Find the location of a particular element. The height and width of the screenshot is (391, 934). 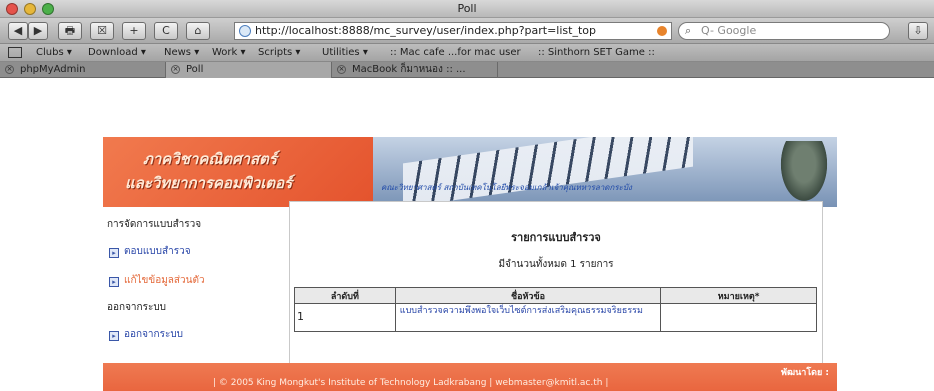

tab-label: phpMyAdmin is located at coordinates (53, 69).